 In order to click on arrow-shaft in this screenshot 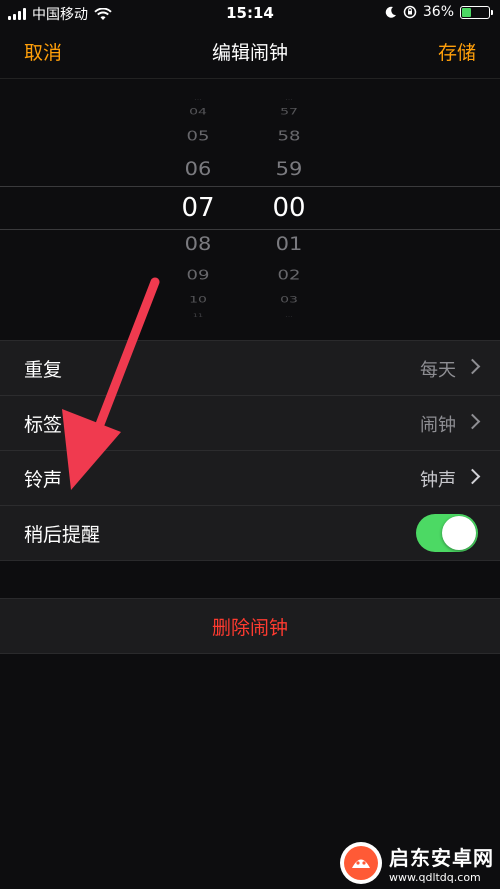, I will do `click(126, 357)`.